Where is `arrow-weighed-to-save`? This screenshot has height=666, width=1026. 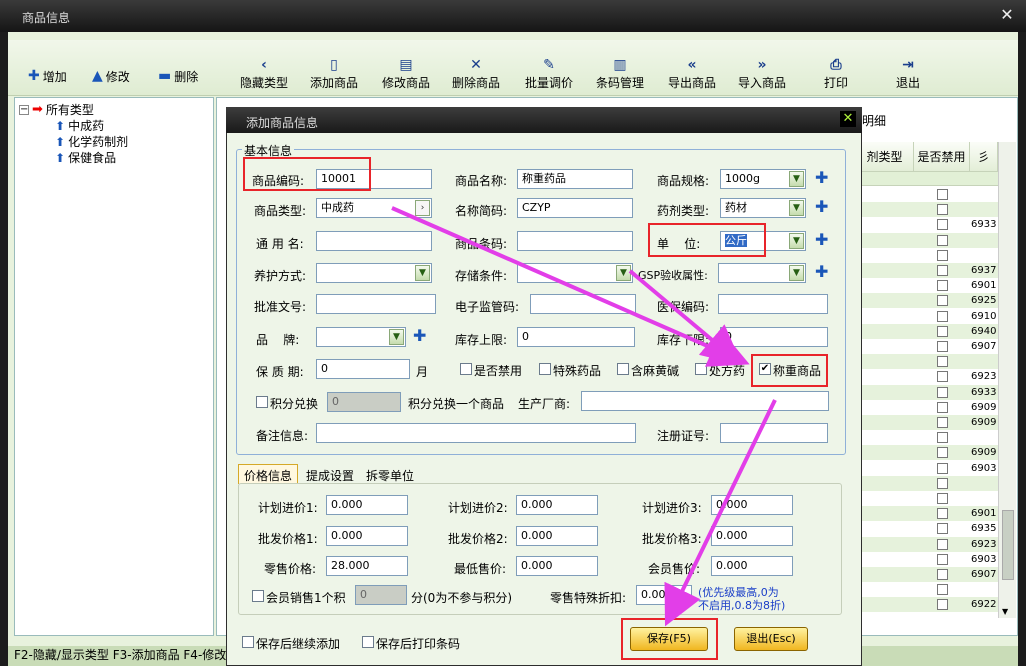
arrow-weighed-to-save is located at coordinates (720, 513).